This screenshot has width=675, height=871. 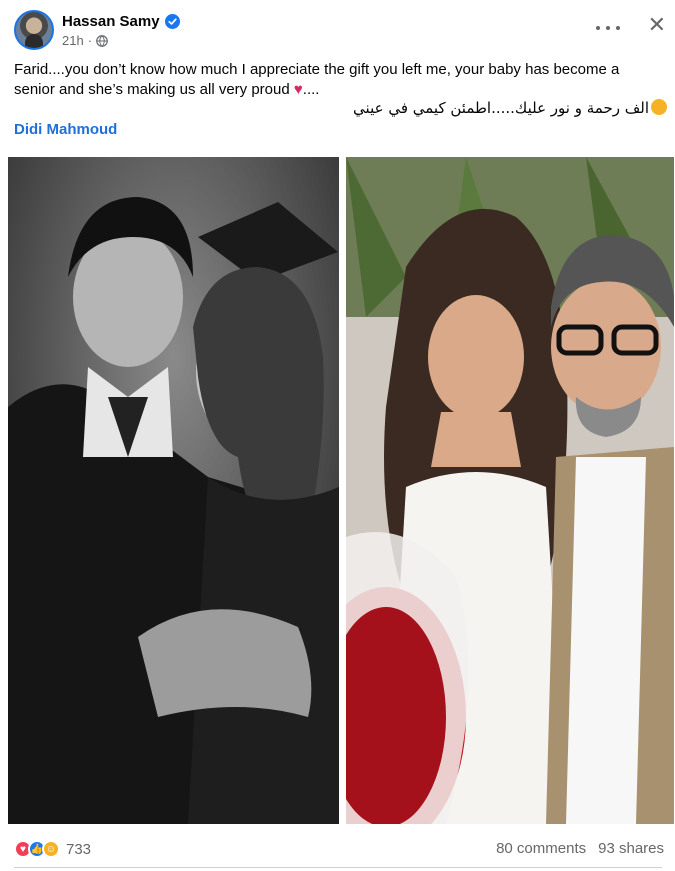 What do you see at coordinates (541, 848) in the screenshot?
I see `comments-count: 80 comments` at bounding box center [541, 848].